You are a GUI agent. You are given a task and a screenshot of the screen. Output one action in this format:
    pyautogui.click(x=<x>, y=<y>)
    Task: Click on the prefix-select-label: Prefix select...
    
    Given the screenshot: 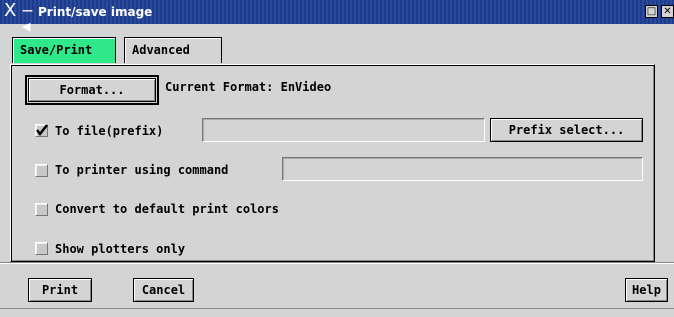 What is the action you would take?
    pyautogui.click(x=566, y=130)
    